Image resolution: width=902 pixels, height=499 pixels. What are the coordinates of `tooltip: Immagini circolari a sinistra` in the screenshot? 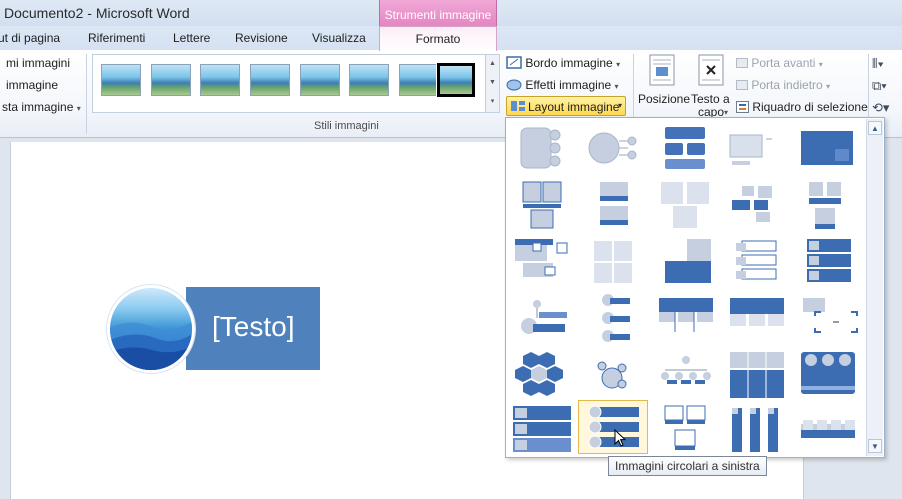 It's located at (687, 466).